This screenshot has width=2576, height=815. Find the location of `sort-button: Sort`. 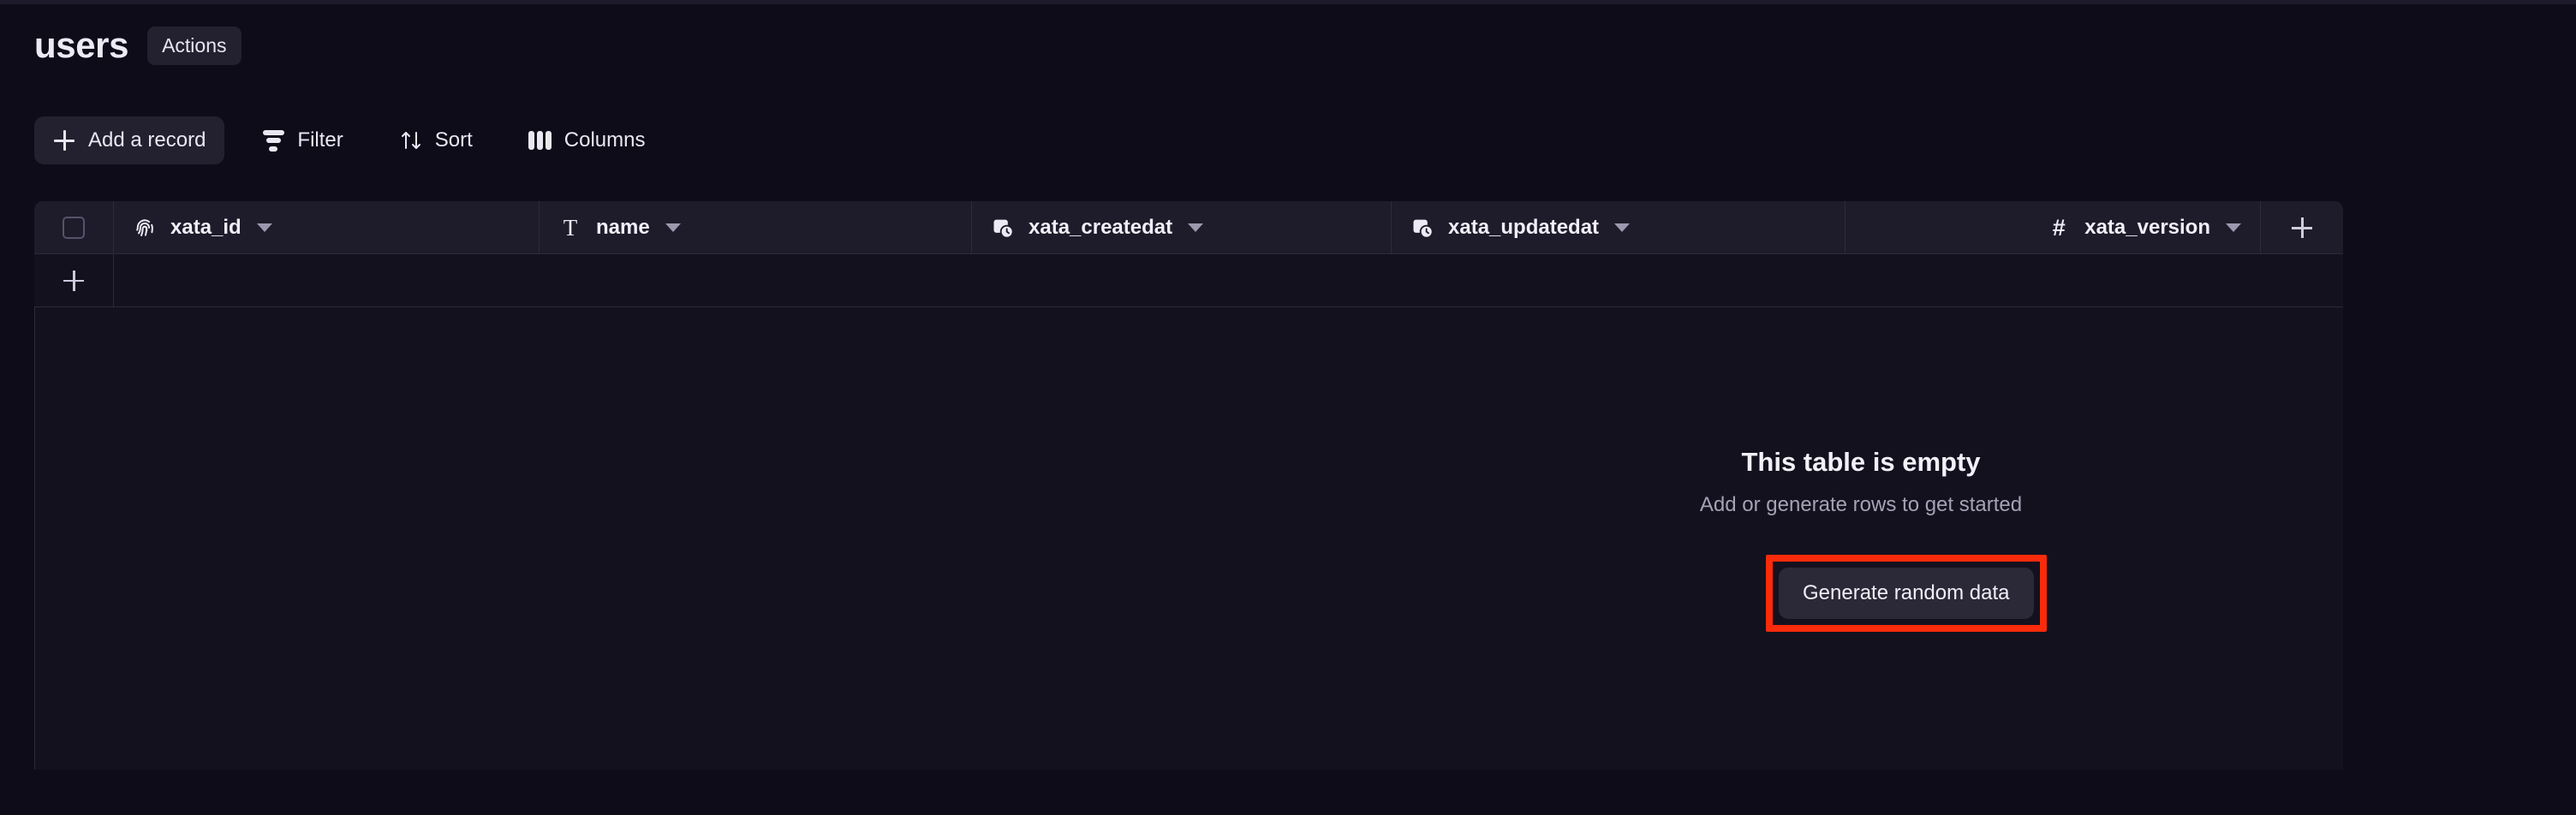

sort-button: Sort is located at coordinates (436, 140).